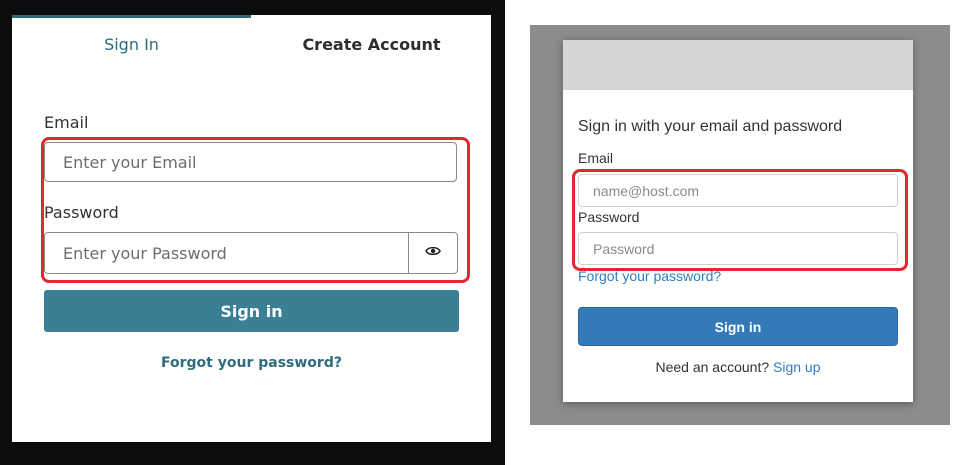 The width and height of the screenshot is (960, 465). Describe the element at coordinates (712, 367) in the screenshot. I see `need-account-text: Need an account?` at that location.